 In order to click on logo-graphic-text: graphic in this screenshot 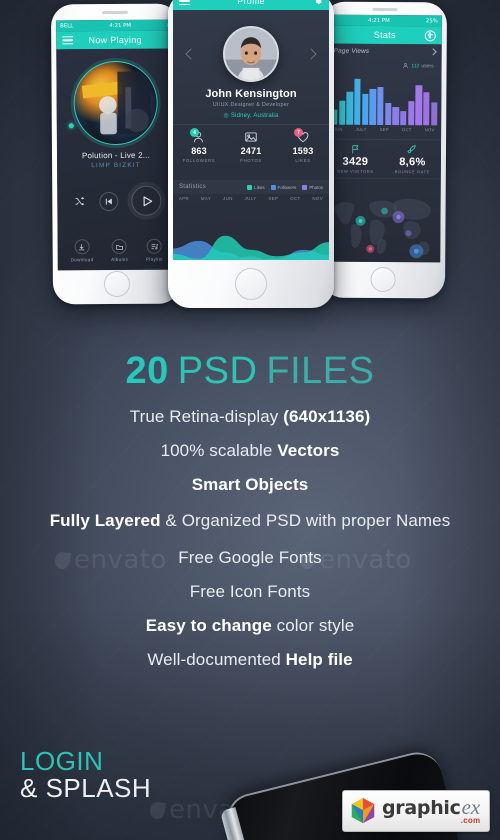, I will do `click(421, 808)`.